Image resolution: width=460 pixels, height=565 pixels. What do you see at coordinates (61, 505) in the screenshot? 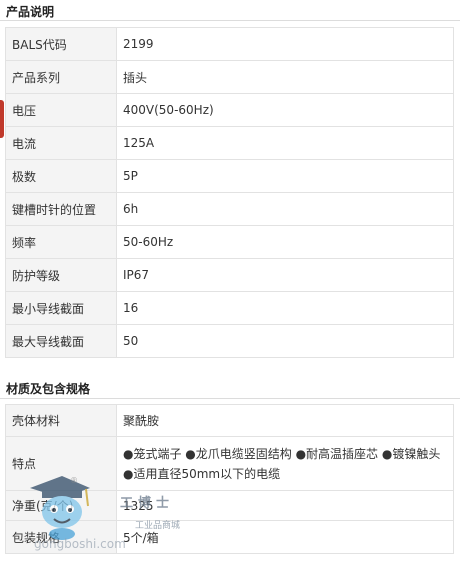
I see `spec-key: 净重(克/个)` at bounding box center [61, 505].